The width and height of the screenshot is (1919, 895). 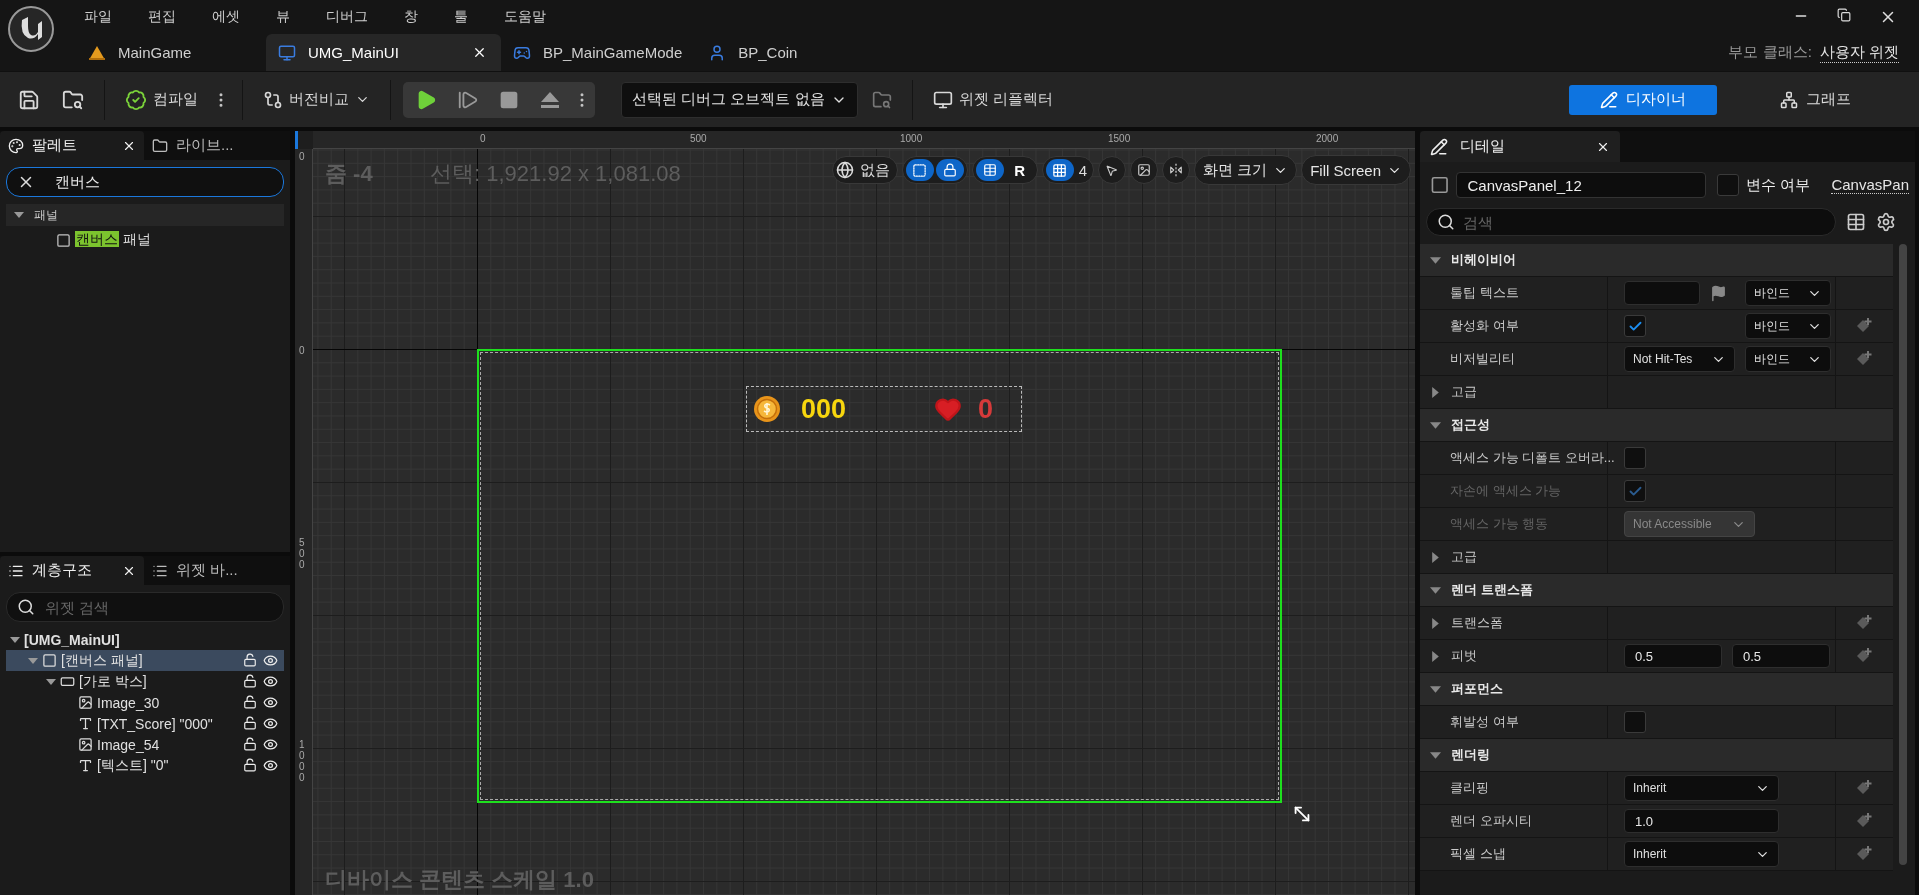 What do you see at coordinates (989, 170) in the screenshot?
I see `layout-button` at bounding box center [989, 170].